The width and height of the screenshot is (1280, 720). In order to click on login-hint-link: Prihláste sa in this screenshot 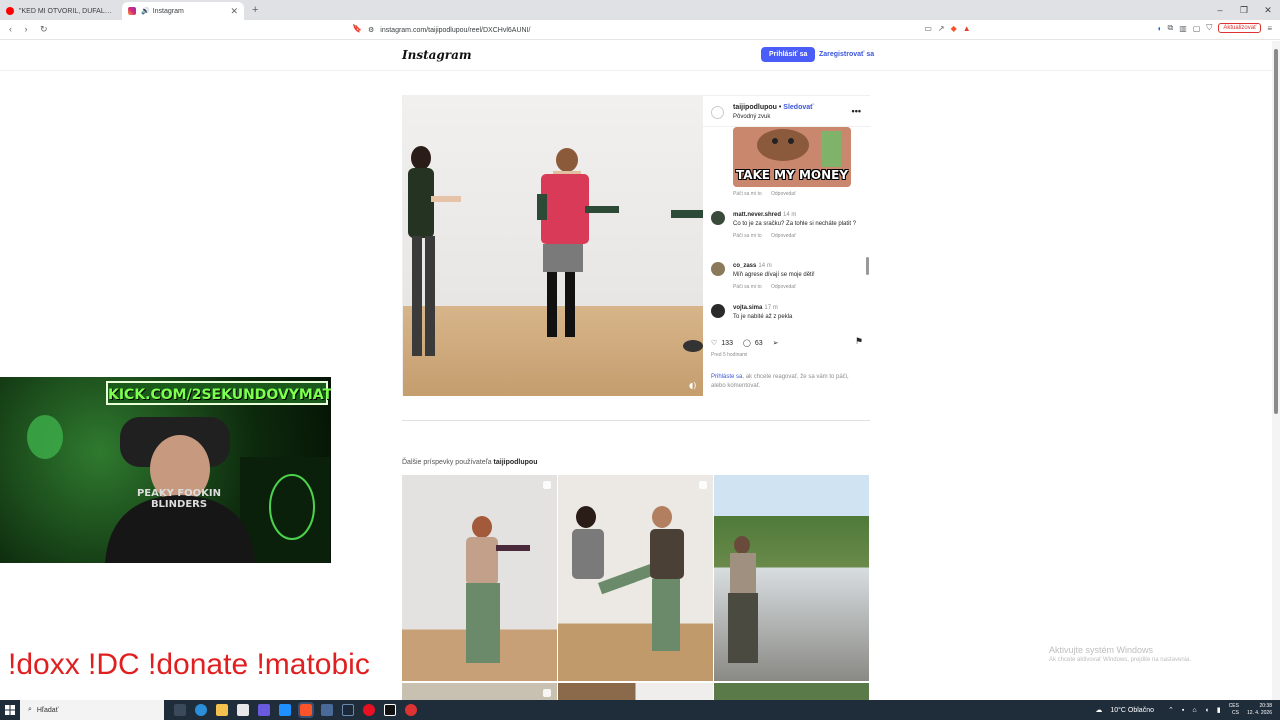, I will do `click(726, 377)`.